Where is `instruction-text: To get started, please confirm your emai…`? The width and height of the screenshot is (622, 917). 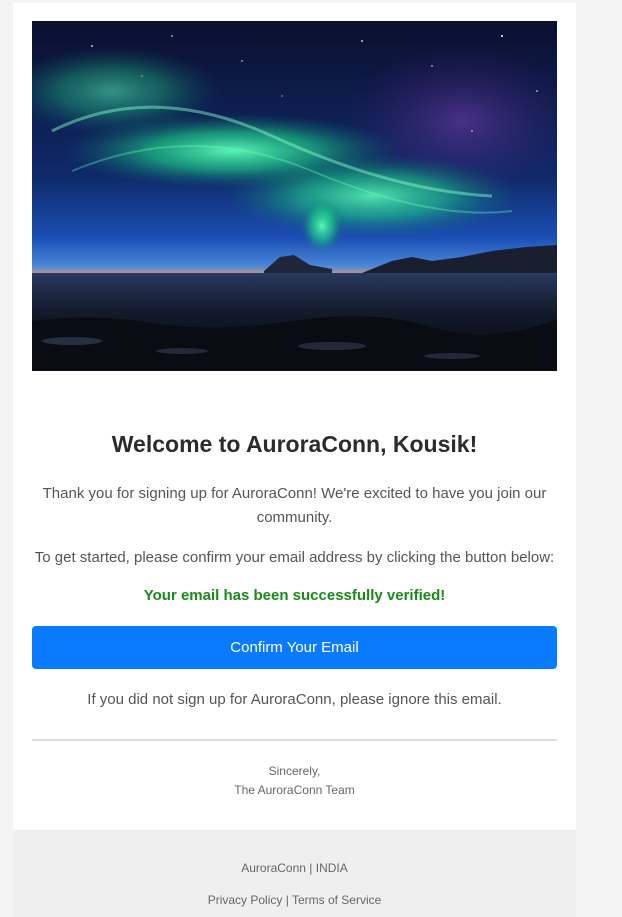 instruction-text: To get started, please confirm your emai… is located at coordinates (294, 557).